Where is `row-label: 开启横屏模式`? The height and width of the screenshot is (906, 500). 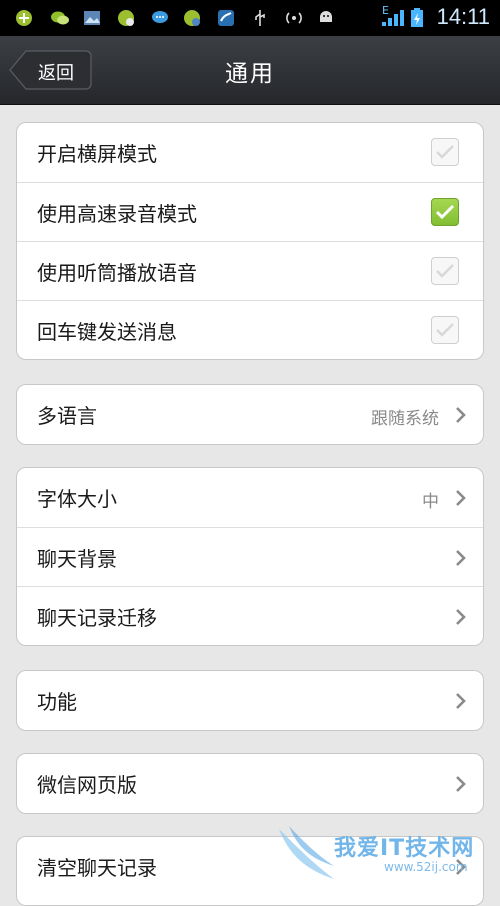 row-label: 开启横屏模式 is located at coordinates (97, 154).